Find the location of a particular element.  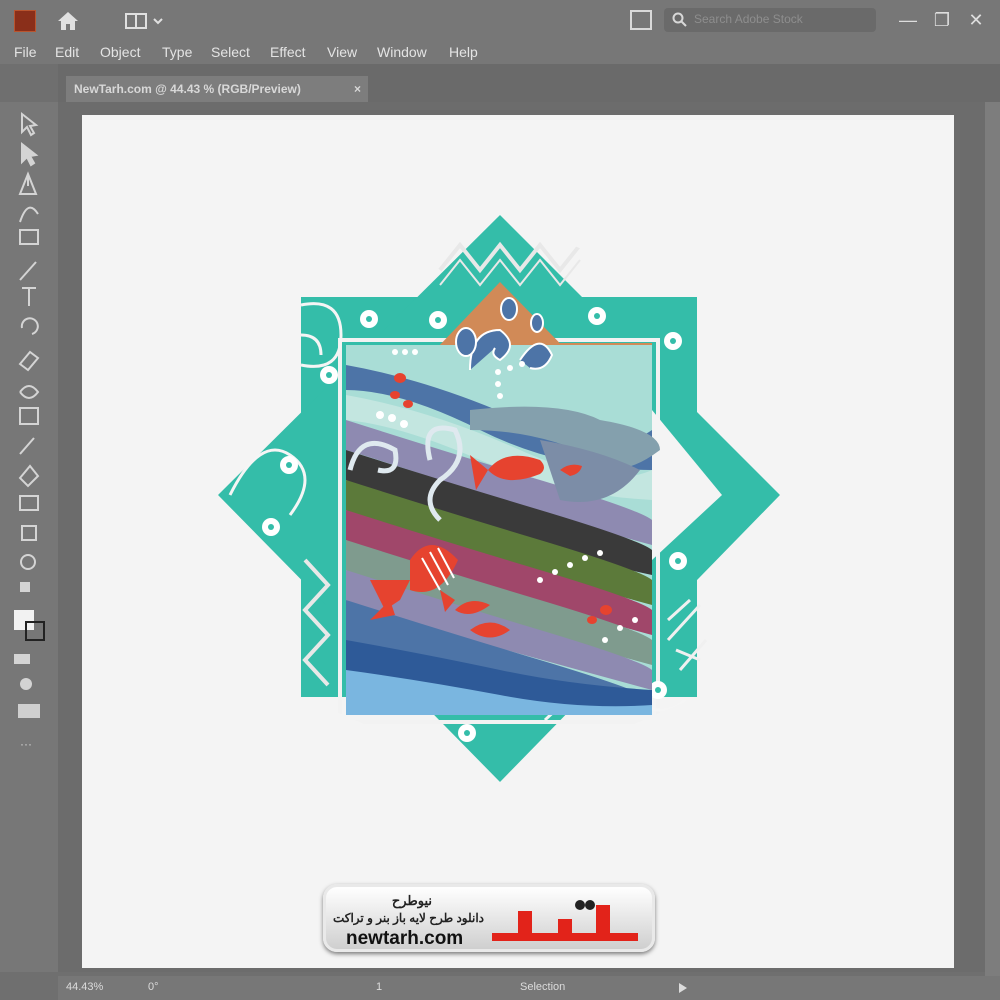

curvature-tool-icon is located at coordinates (29, 214).